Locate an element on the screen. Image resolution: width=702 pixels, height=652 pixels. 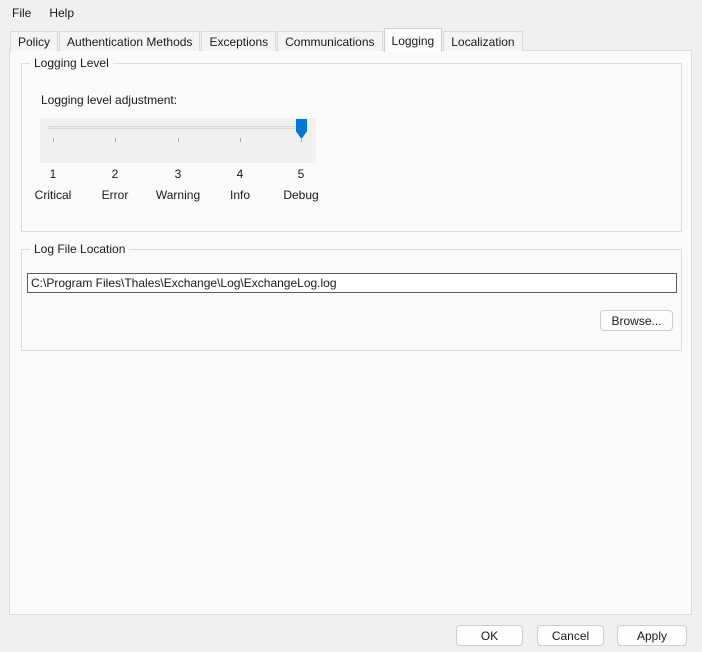
level-info: 4 Info is located at coordinates (240, 184).